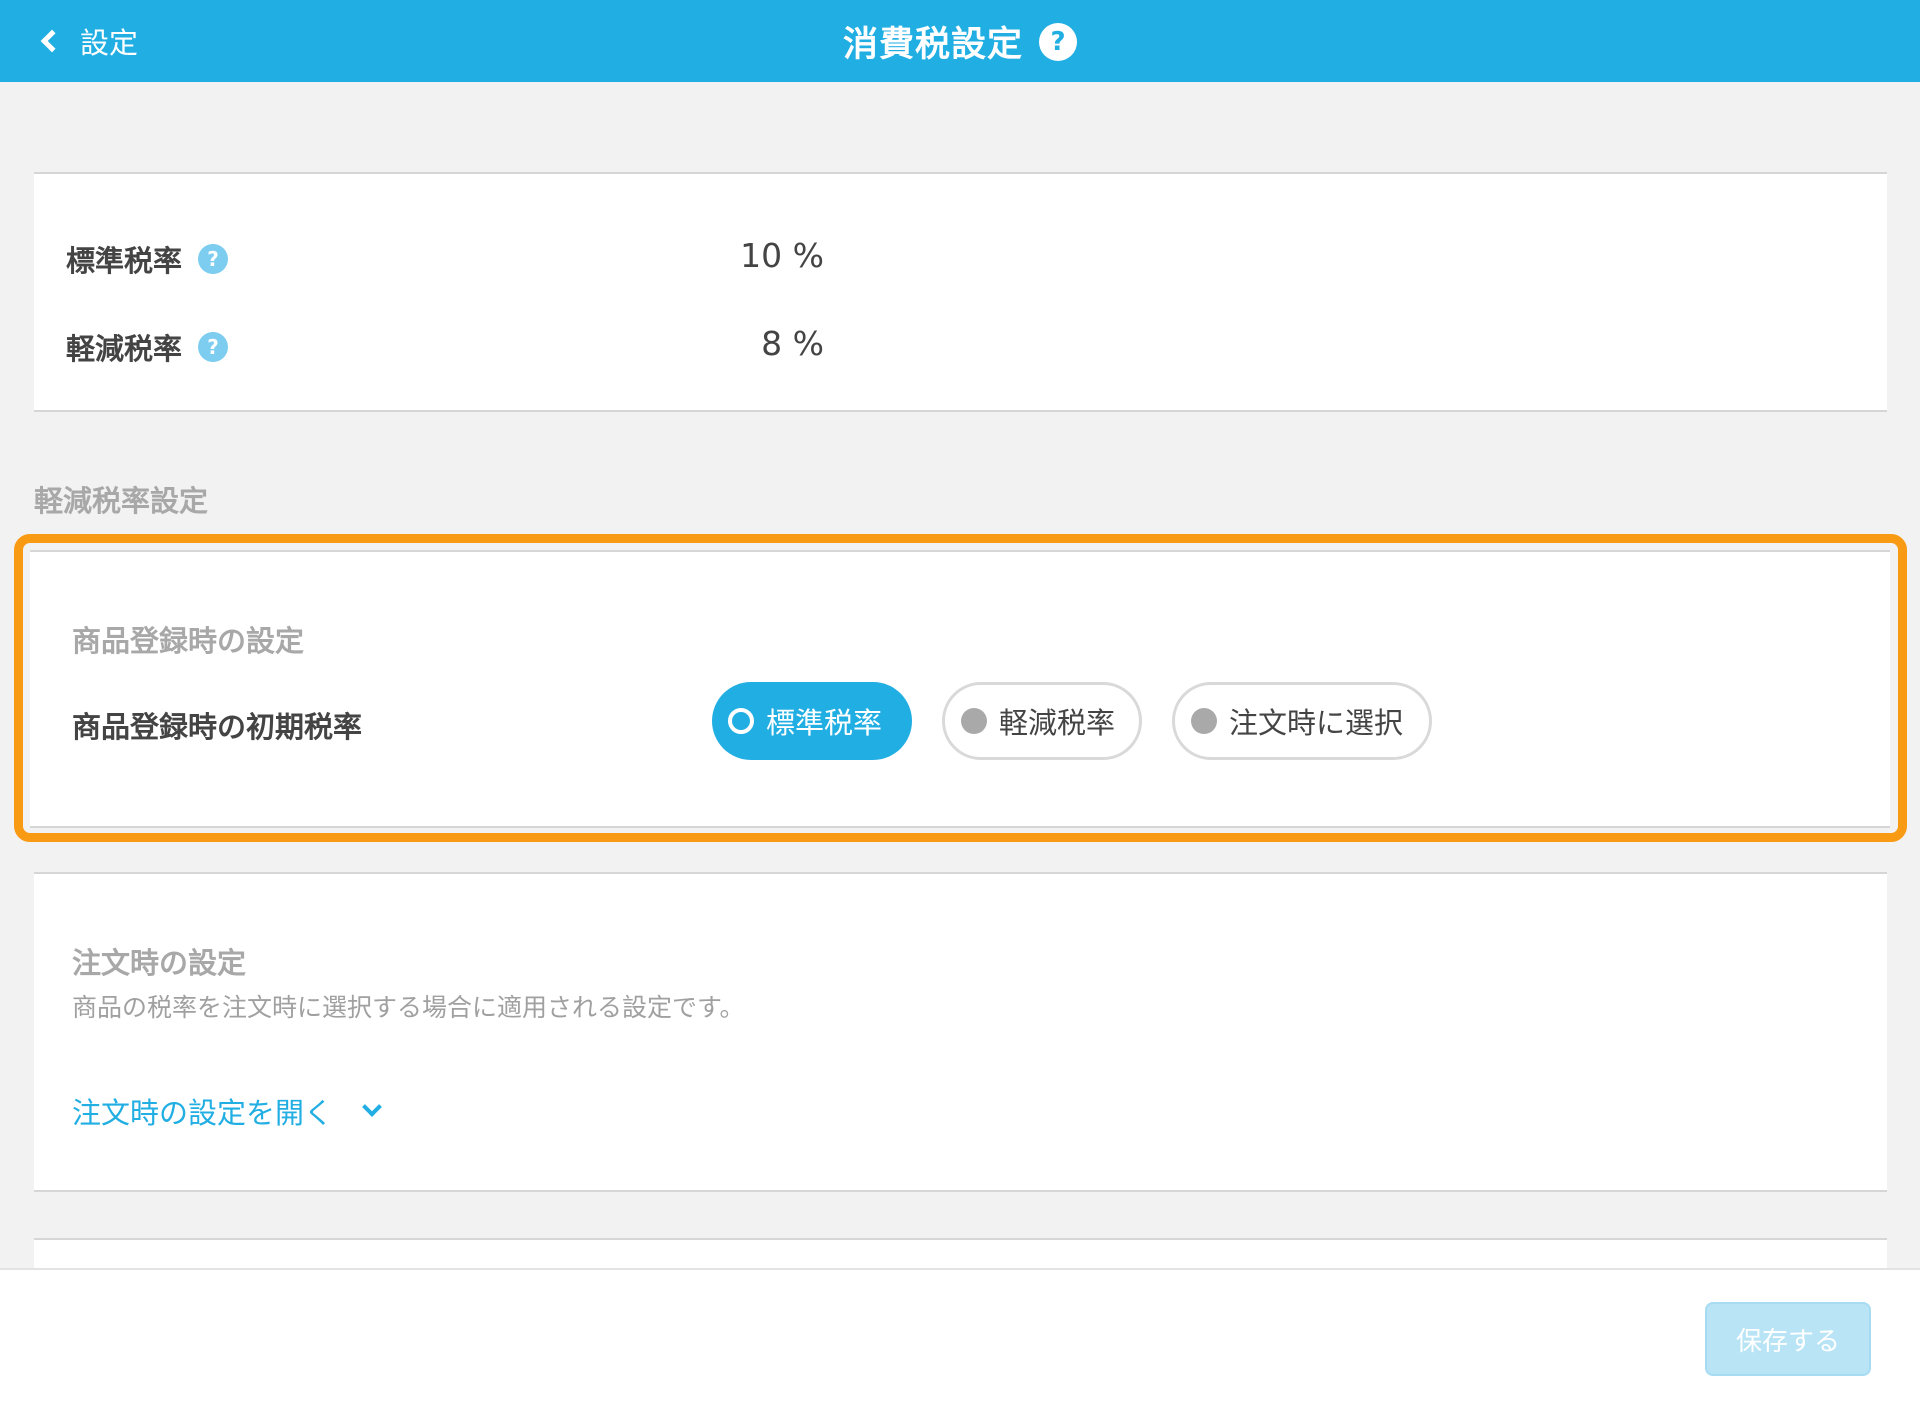 This screenshot has width=1920, height=1402. What do you see at coordinates (792, 343) in the screenshot?
I see `reduced-rate-value: 8 %` at bounding box center [792, 343].